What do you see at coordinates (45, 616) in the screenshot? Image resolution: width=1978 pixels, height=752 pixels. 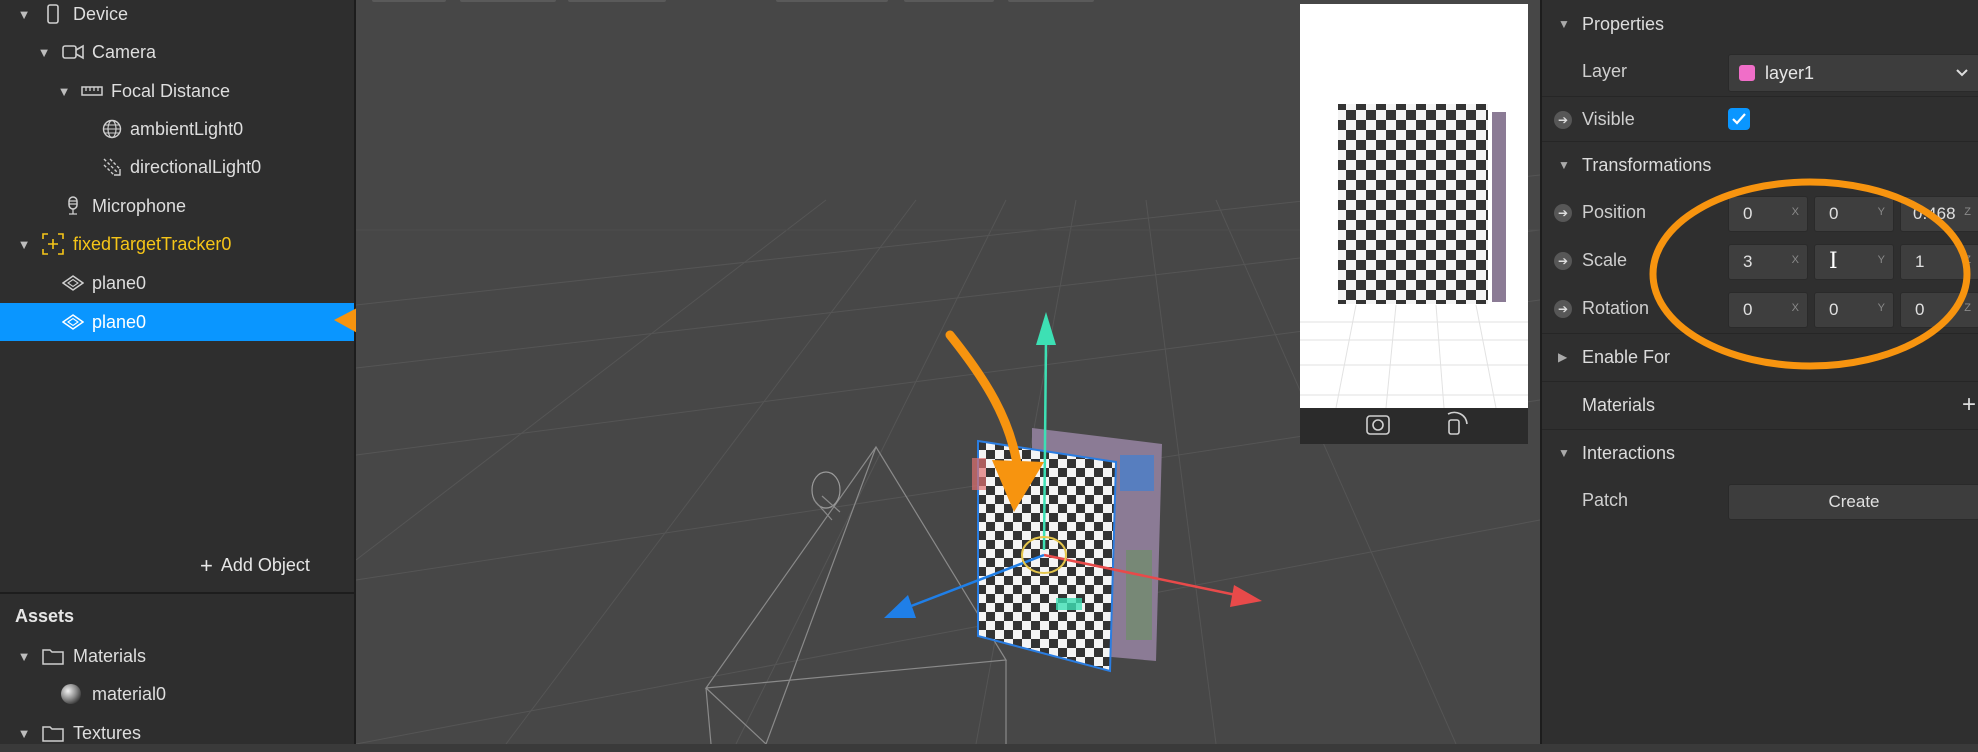 I see `assets-title: Assets` at bounding box center [45, 616].